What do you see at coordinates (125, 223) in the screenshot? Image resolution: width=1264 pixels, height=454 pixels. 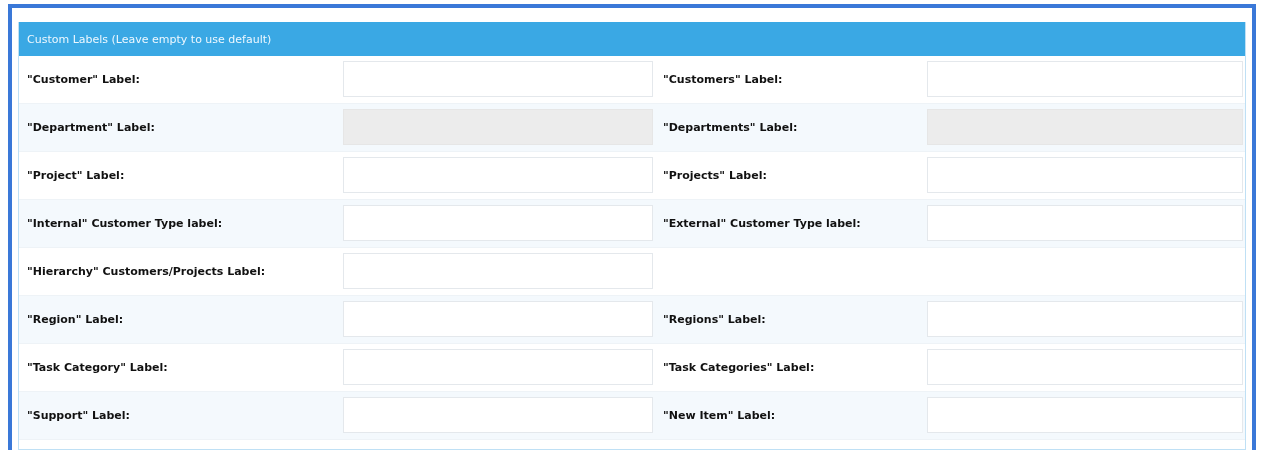 I see `field-label: "Internal" Customer Type label:` at bounding box center [125, 223].